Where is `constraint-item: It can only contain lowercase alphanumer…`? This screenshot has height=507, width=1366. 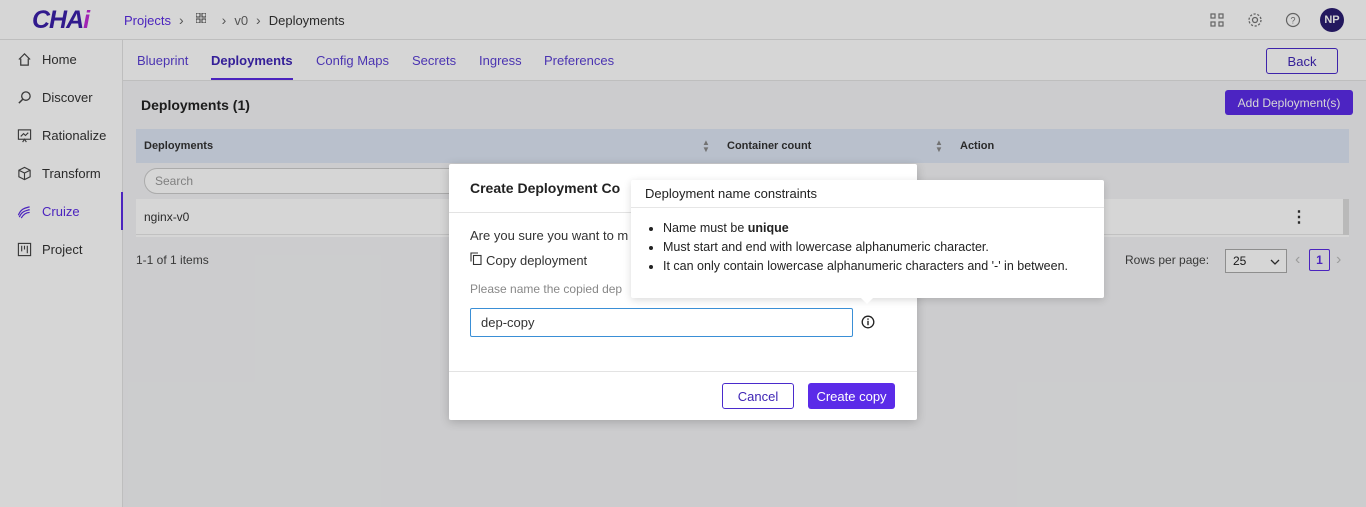 constraint-item: It can only contain lowercase alphanumer… is located at coordinates (865, 266).